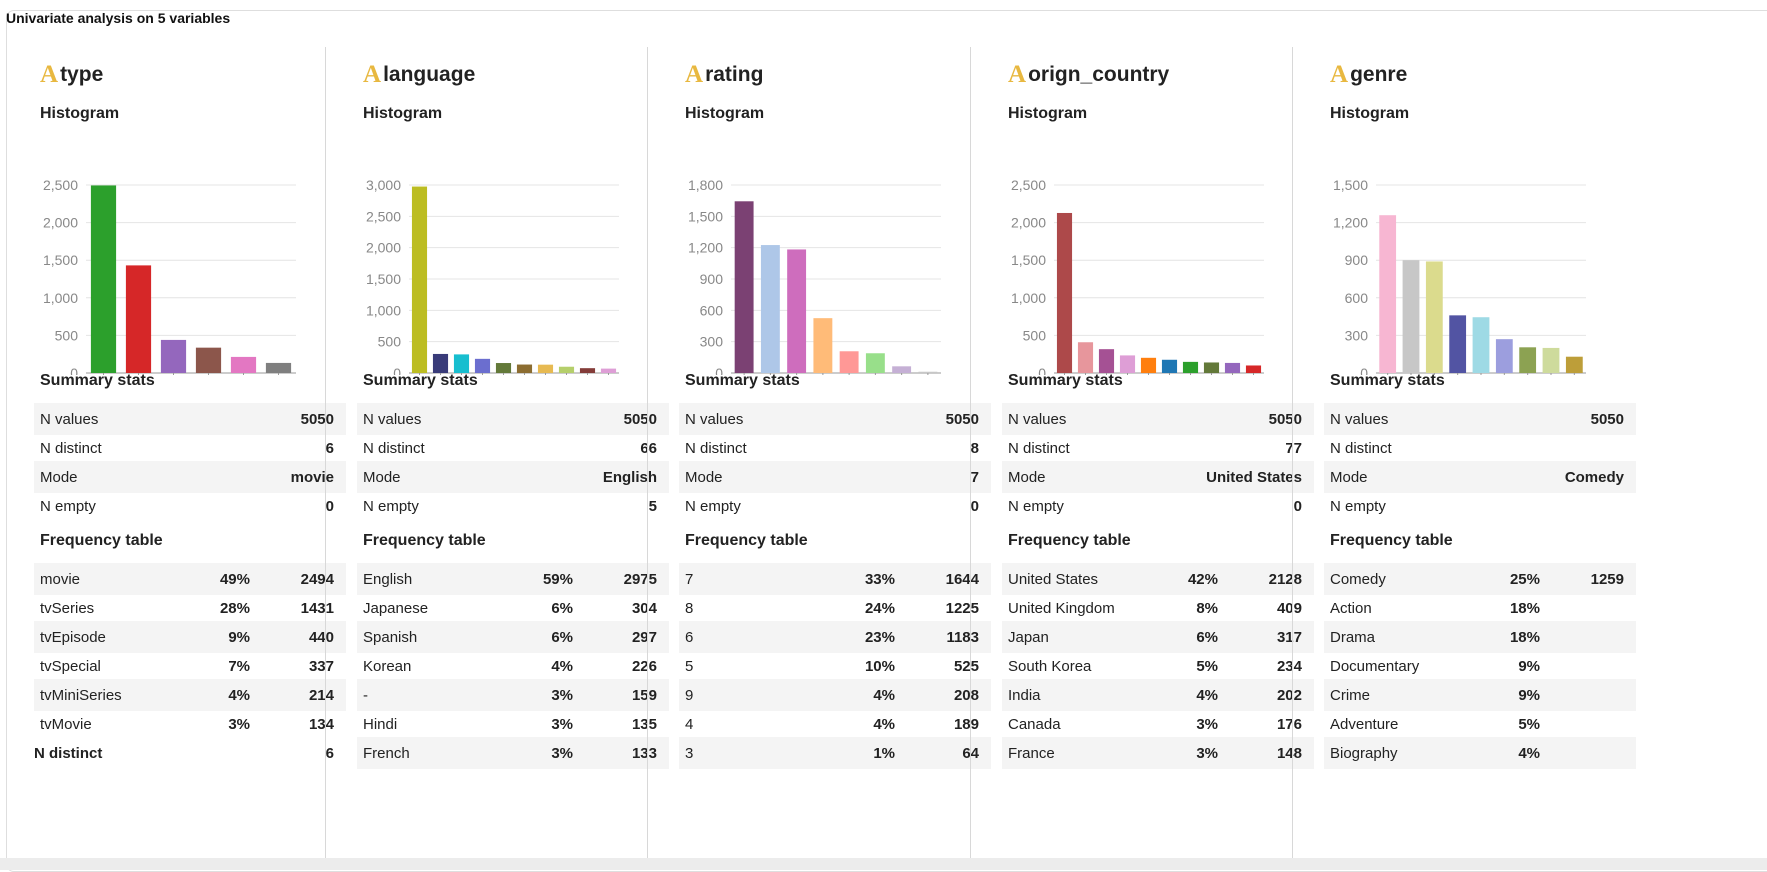 The image size is (1767, 872). Describe the element at coordinates (1158, 608) in the screenshot. I see `frequency-row: United Kingdom 8% 409` at that location.